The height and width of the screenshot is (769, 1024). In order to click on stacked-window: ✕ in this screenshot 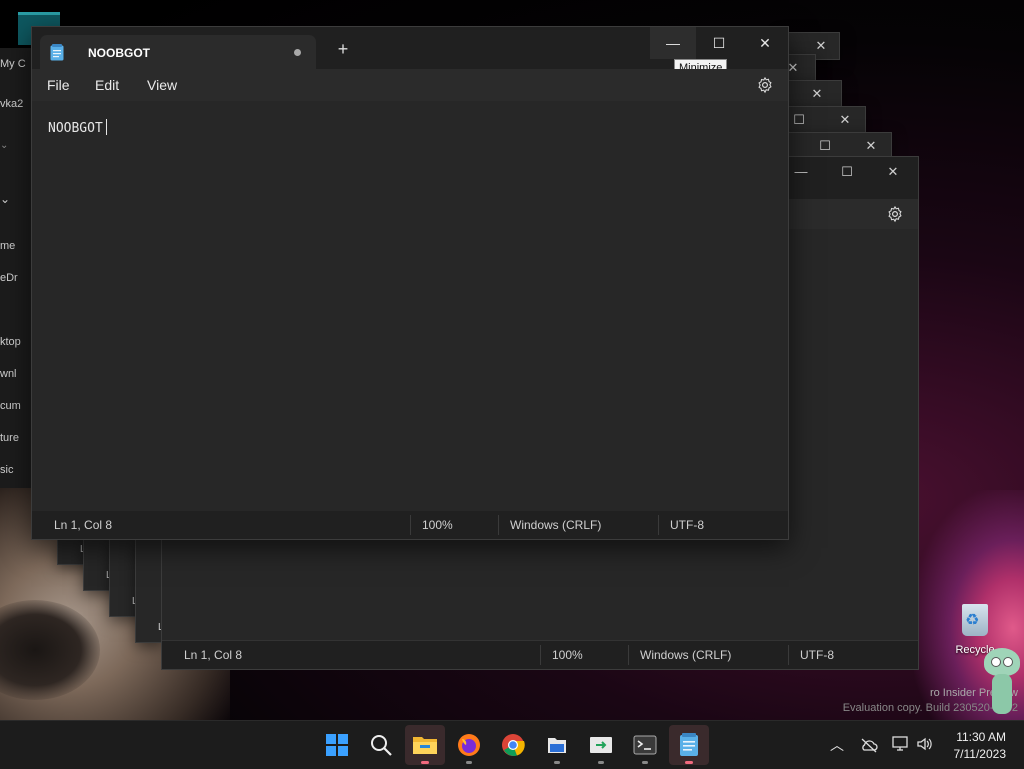, I will do `click(811, 94)`.